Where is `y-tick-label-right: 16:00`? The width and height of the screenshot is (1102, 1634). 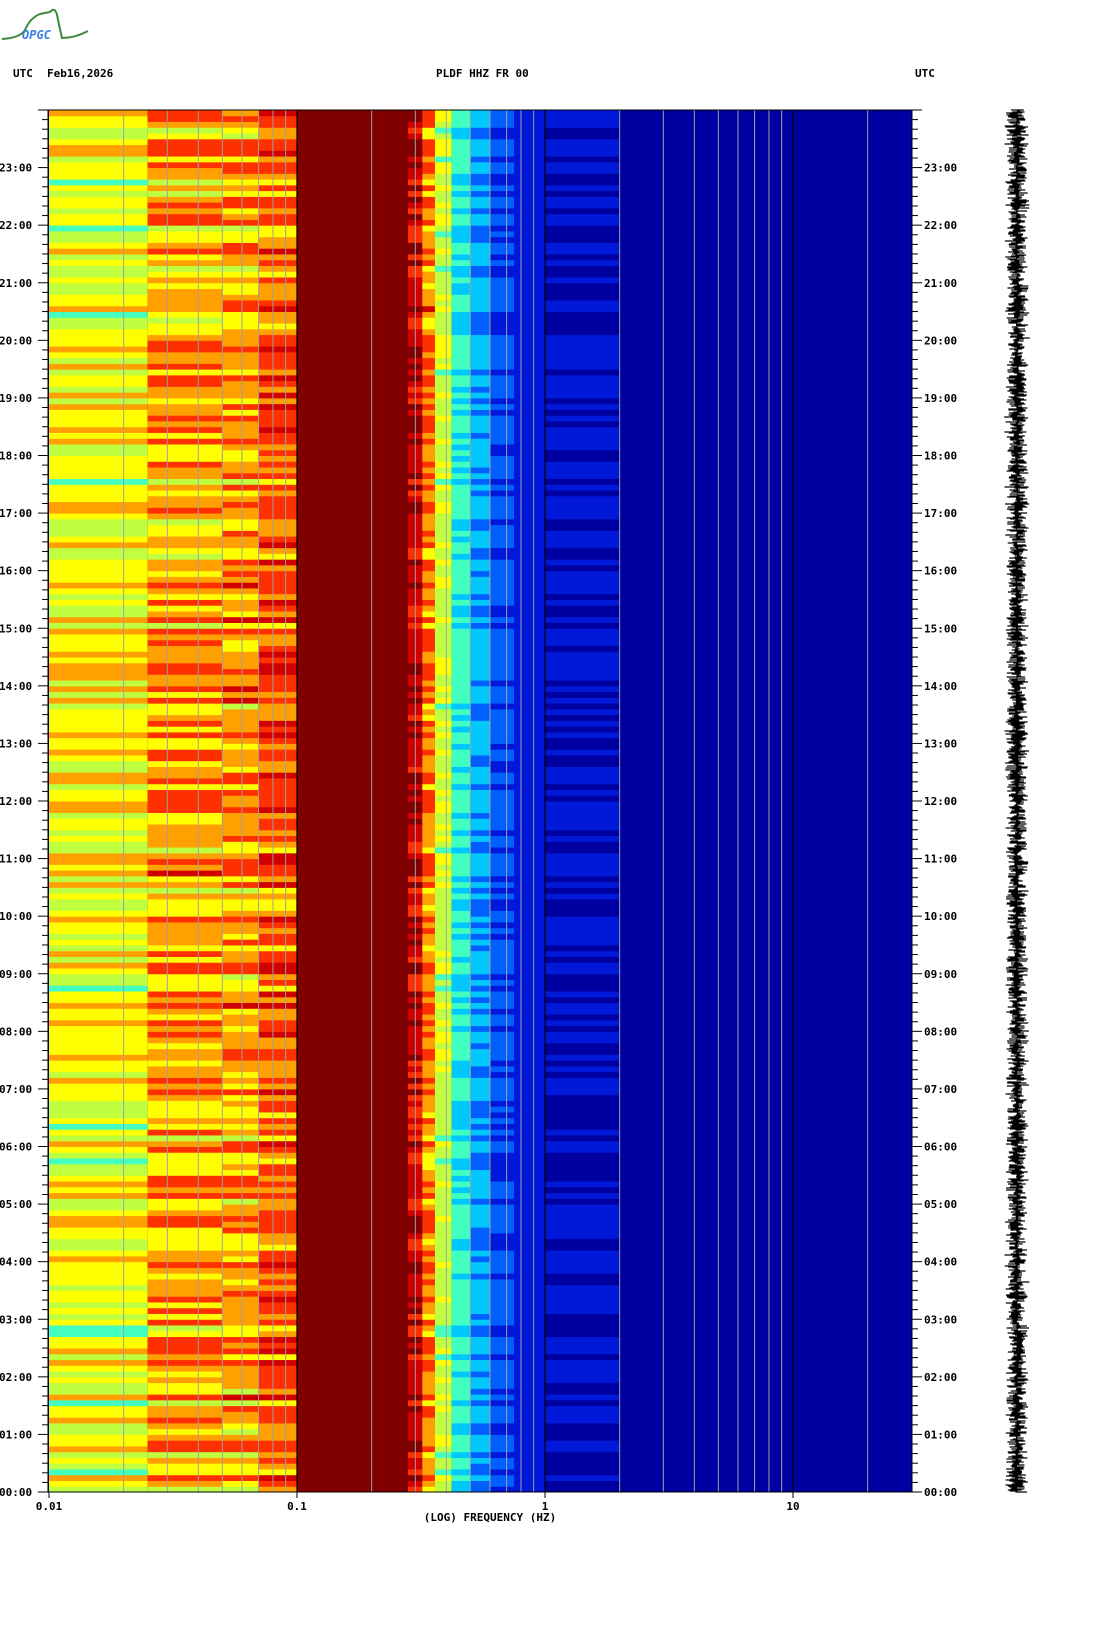 y-tick-label-right: 16:00 is located at coordinates (940, 571).